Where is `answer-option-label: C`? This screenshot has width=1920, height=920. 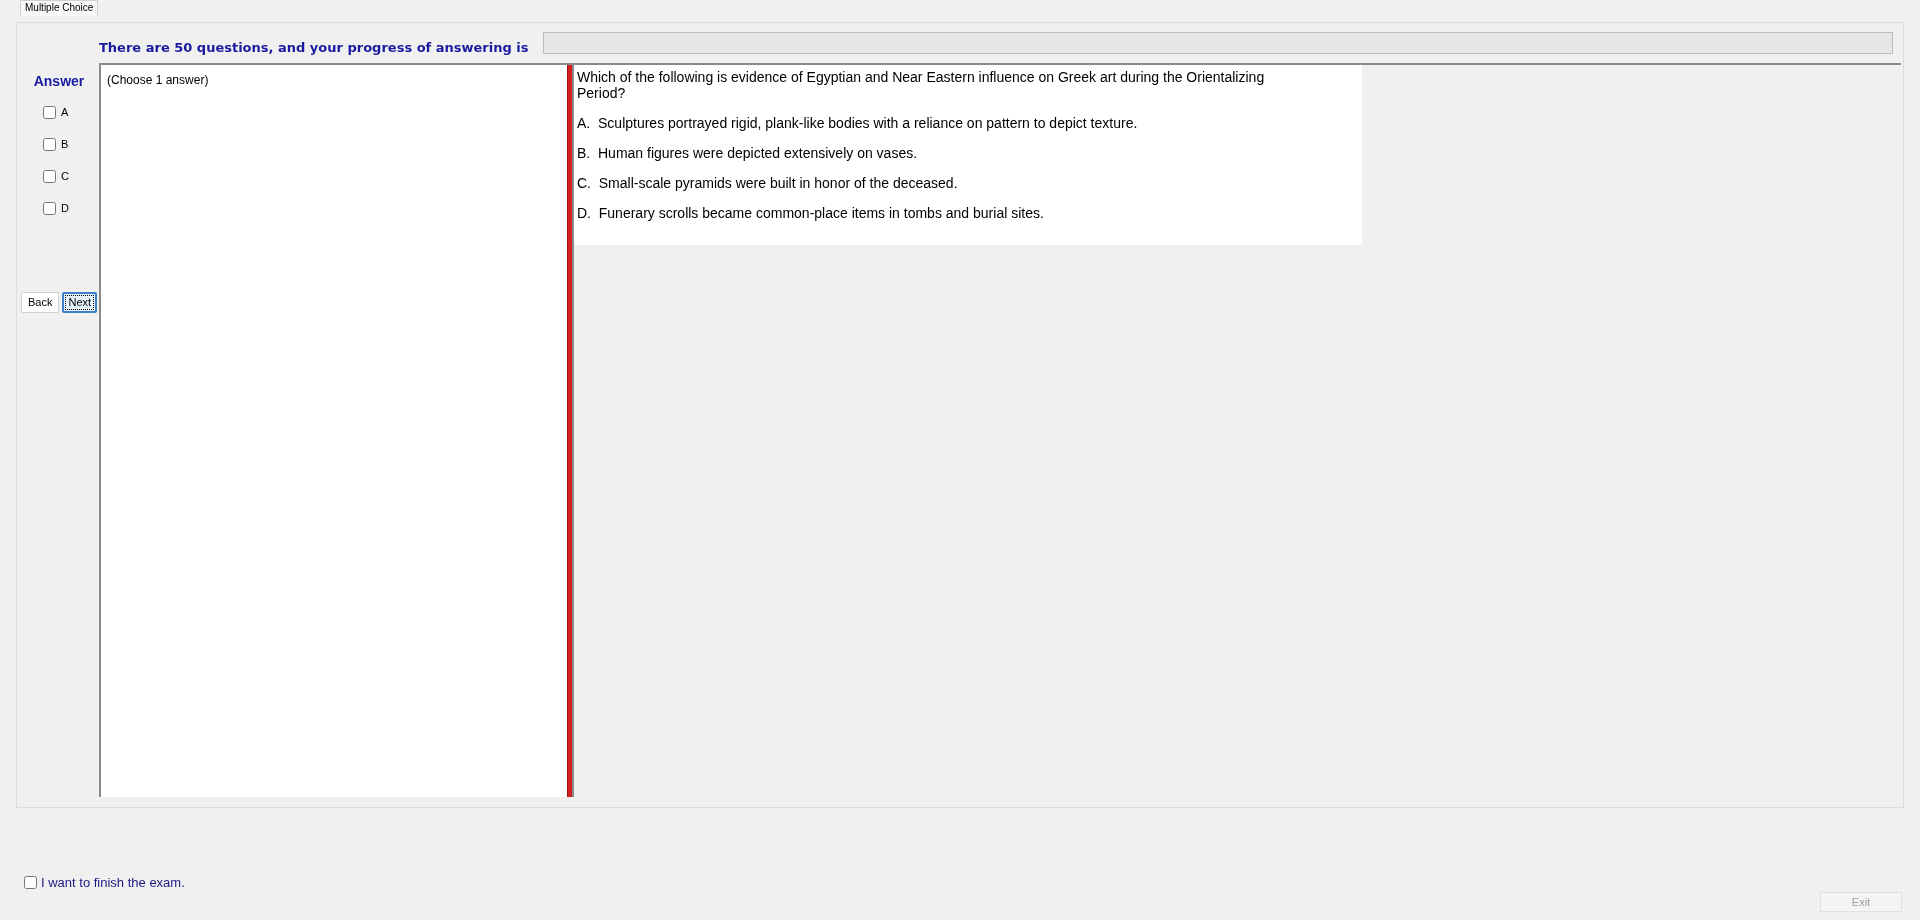 answer-option-label: C is located at coordinates (65, 176).